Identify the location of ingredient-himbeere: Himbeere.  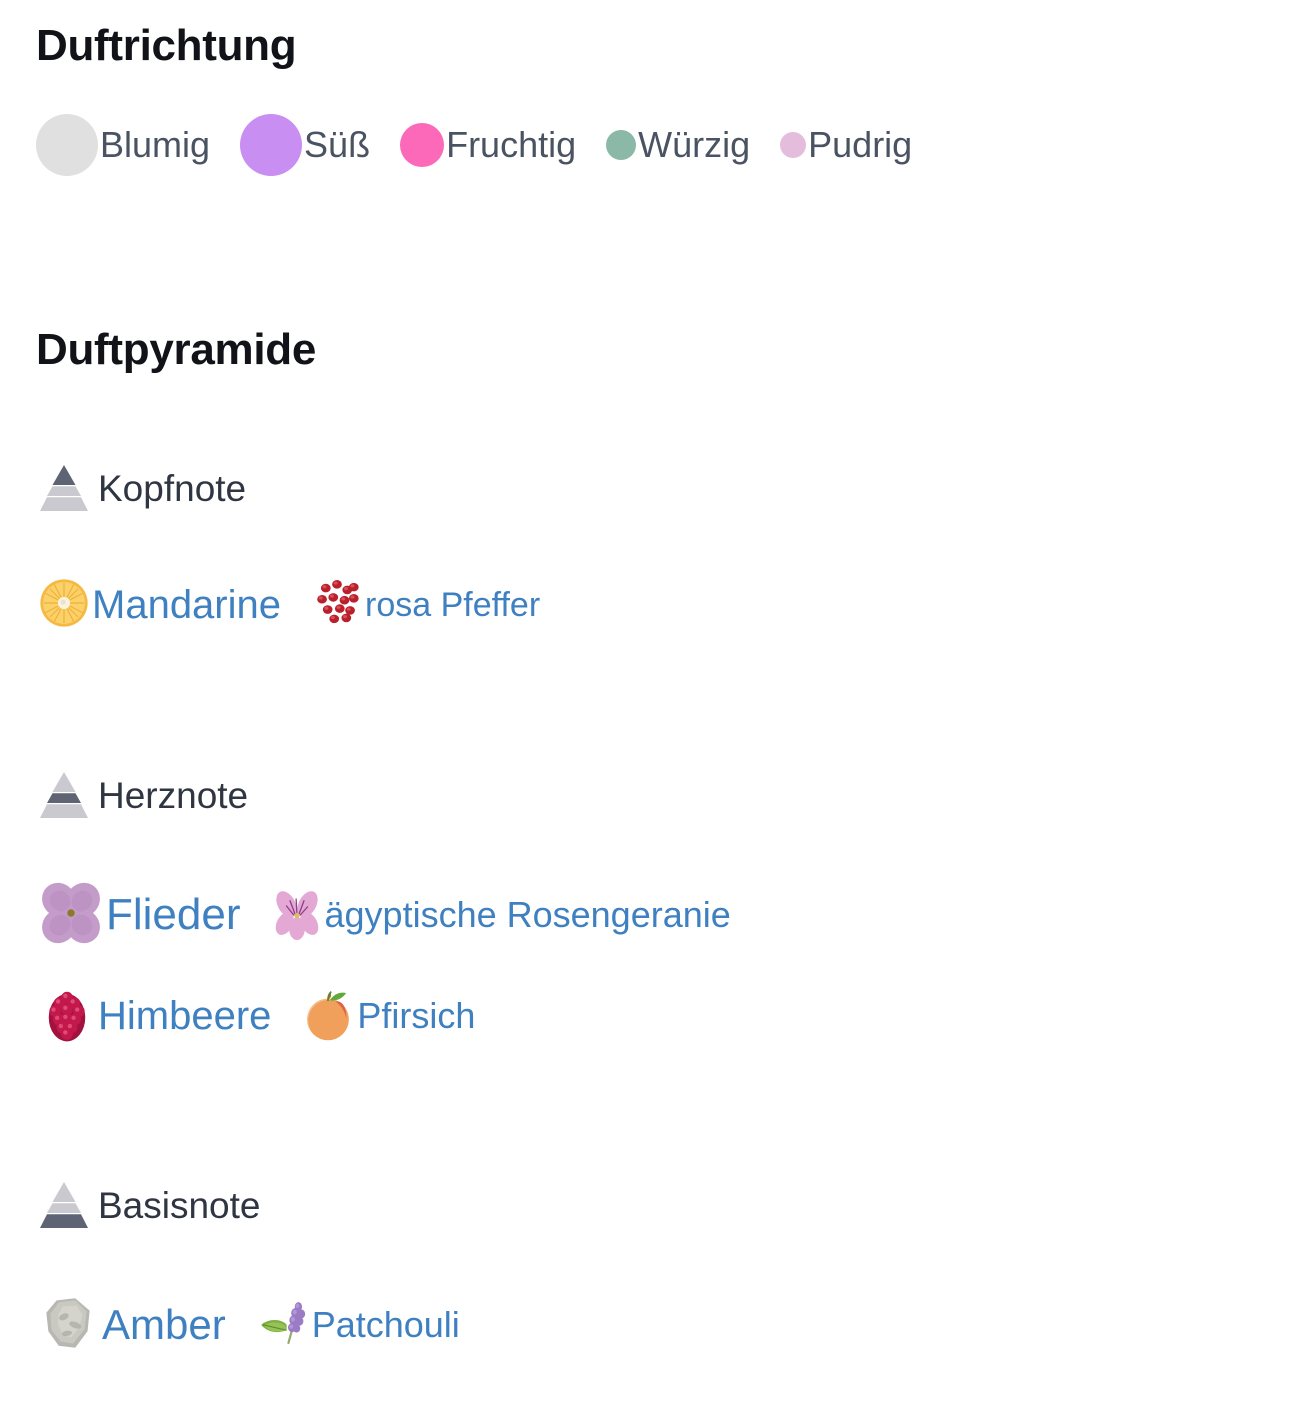
(153, 1016).